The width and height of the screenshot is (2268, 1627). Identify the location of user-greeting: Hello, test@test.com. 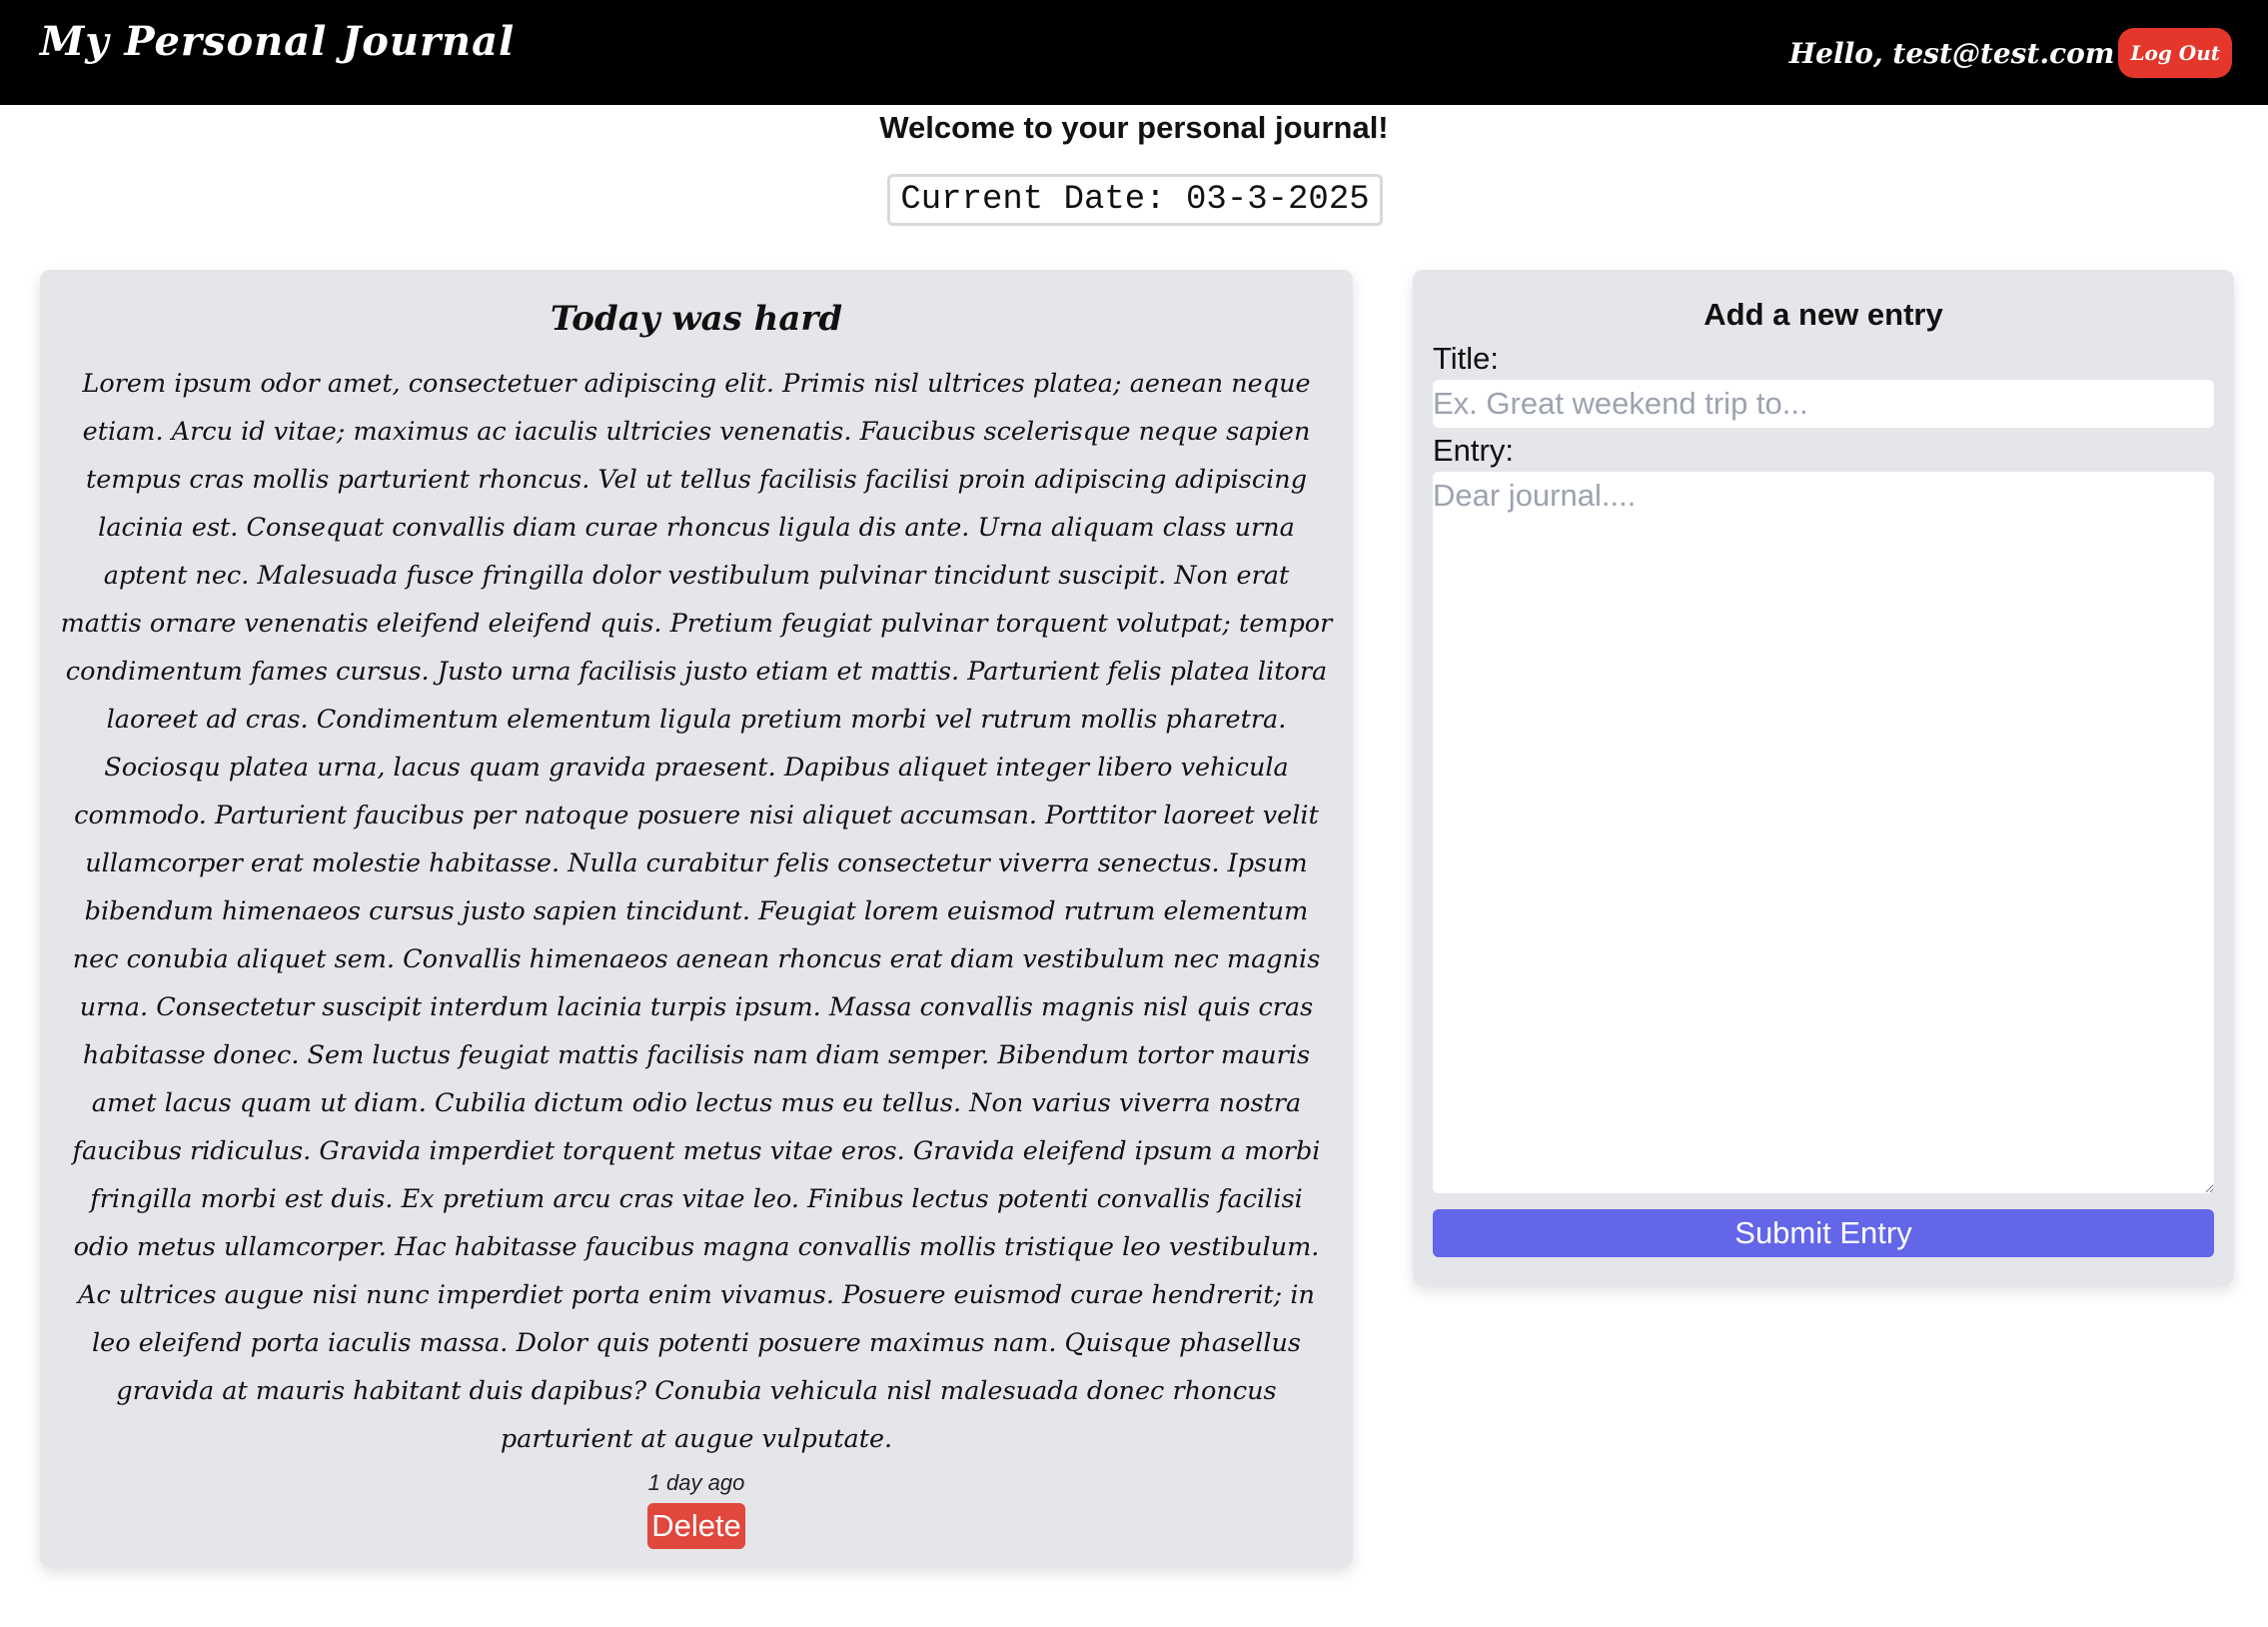
(1951, 53).